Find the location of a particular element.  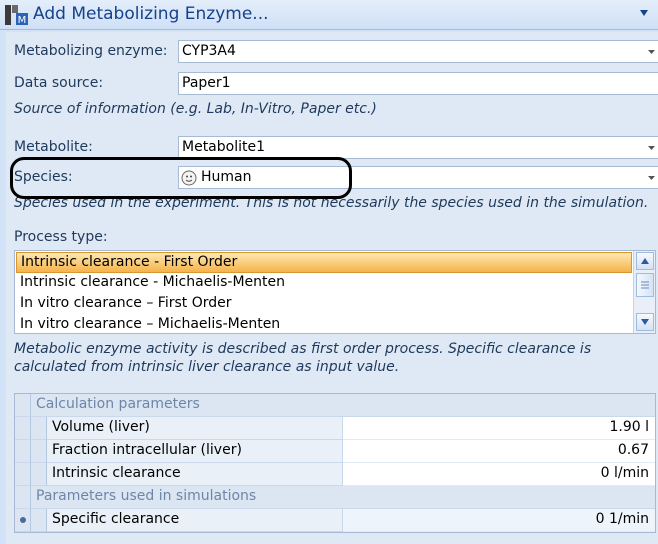

table-row: Fraction intracellular (liver) 0.67 is located at coordinates (335, 451).